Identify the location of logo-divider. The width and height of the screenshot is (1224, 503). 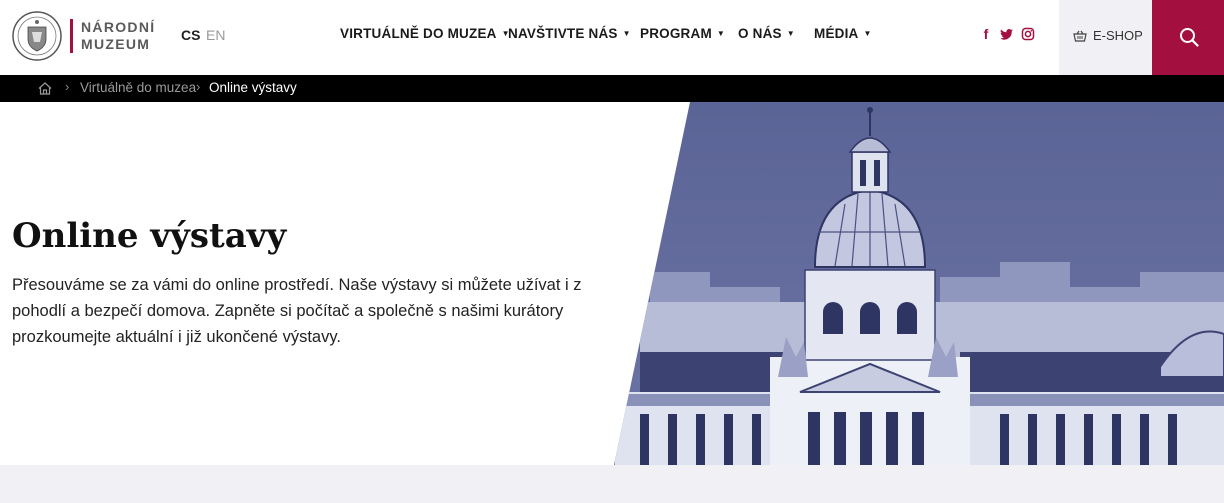
(71, 36).